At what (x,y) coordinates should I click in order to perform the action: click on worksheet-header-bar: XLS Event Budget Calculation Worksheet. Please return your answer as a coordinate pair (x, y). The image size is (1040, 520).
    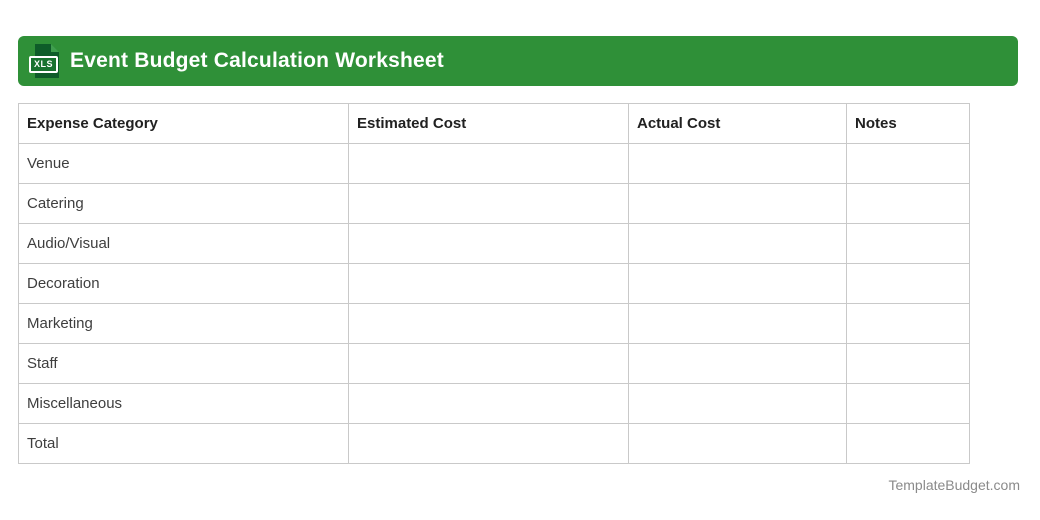
    Looking at the image, I should click on (518, 61).